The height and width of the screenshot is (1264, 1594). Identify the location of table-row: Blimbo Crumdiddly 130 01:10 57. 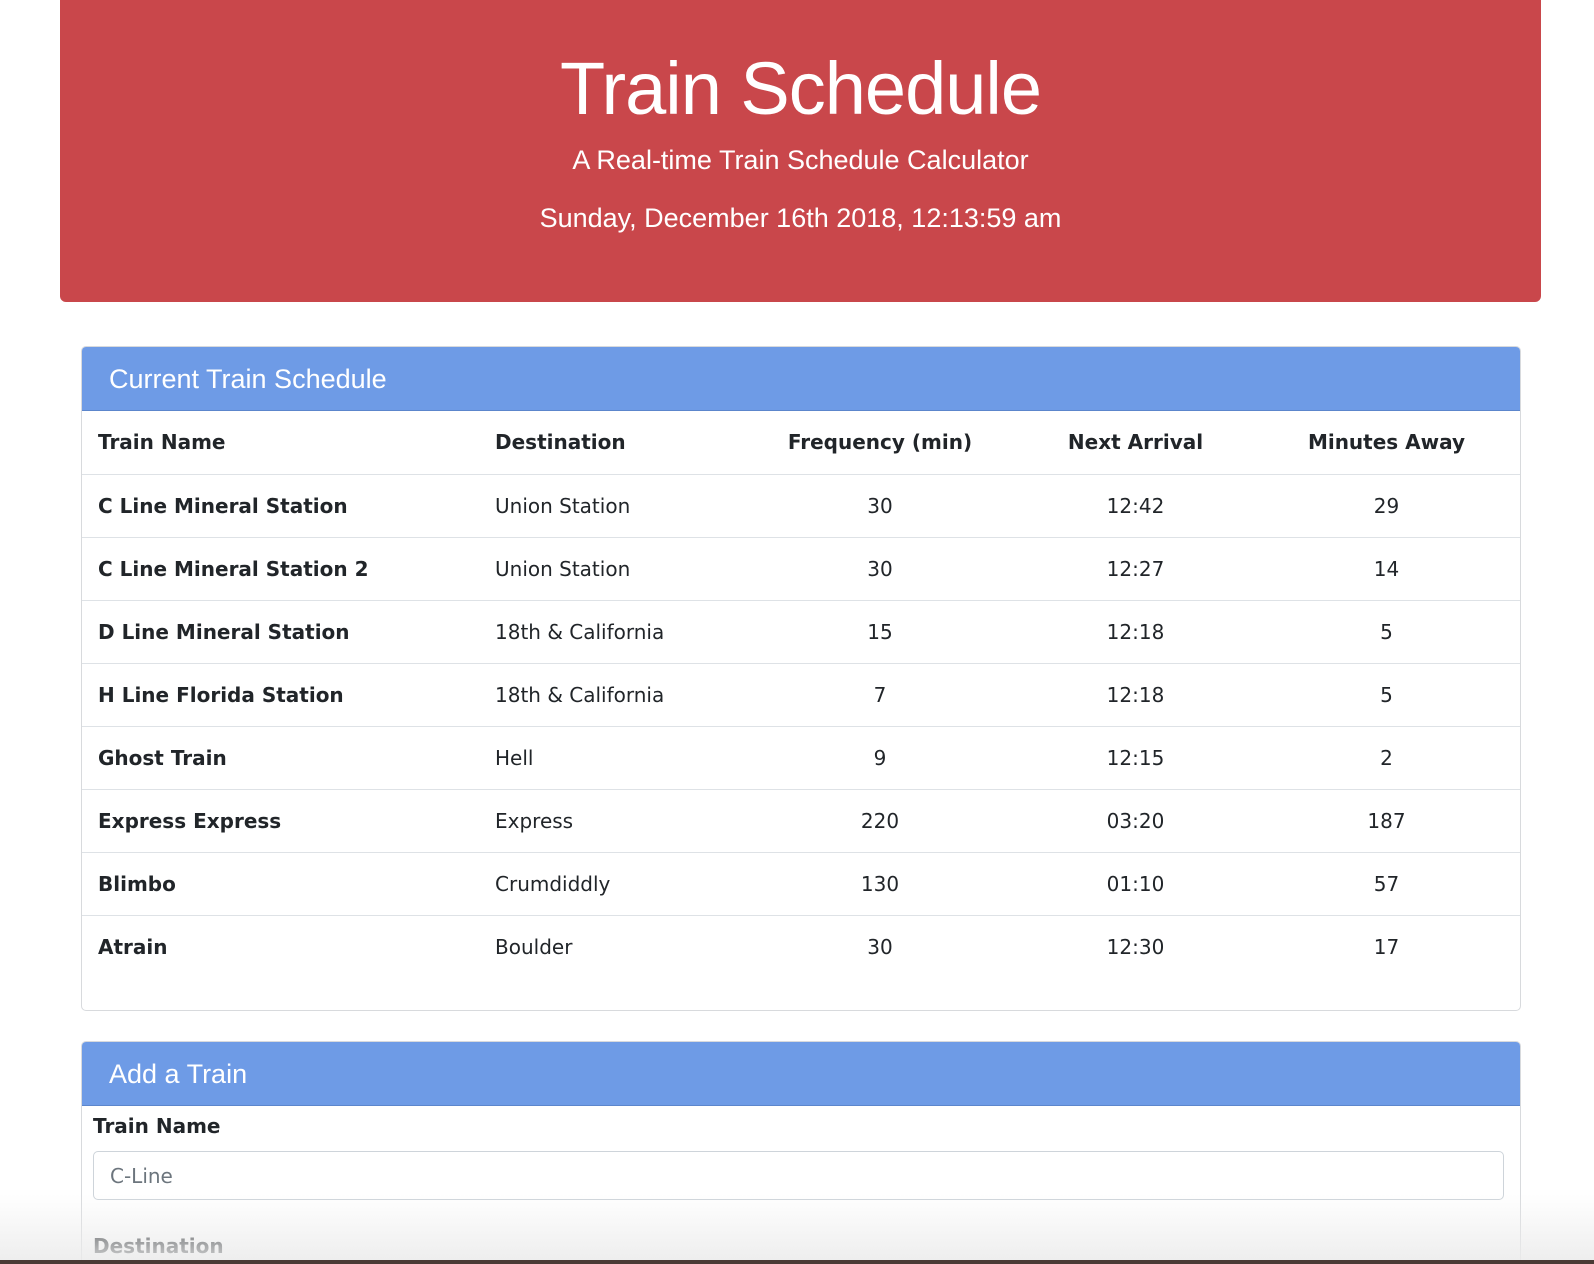
(801, 884).